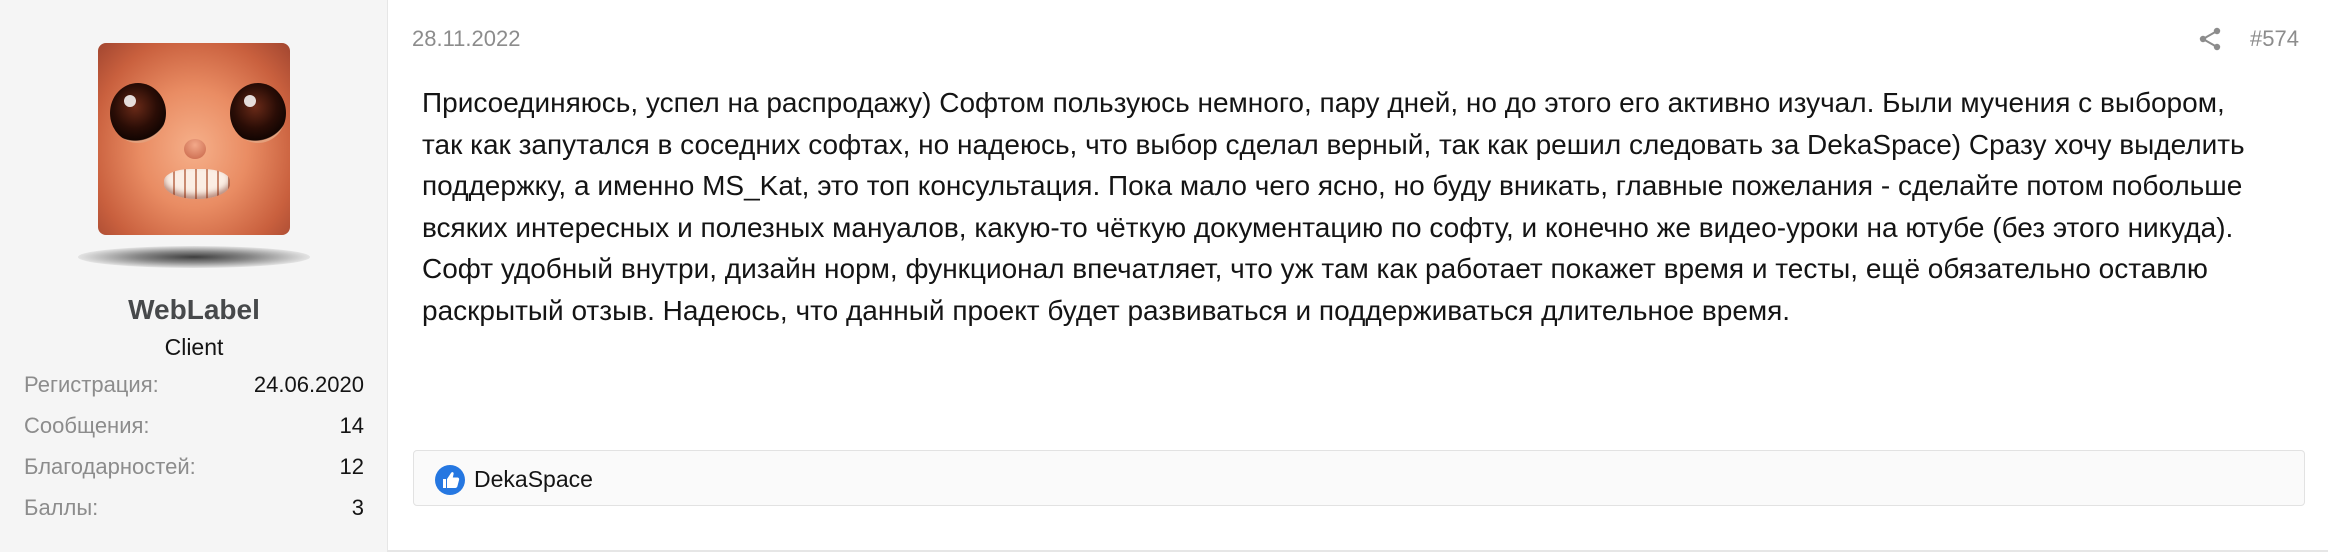 This screenshot has height=552, width=2328. Describe the element at coordinates (87, 425) in the screenshot. I see `stat-label: Сообщения:` at that location.